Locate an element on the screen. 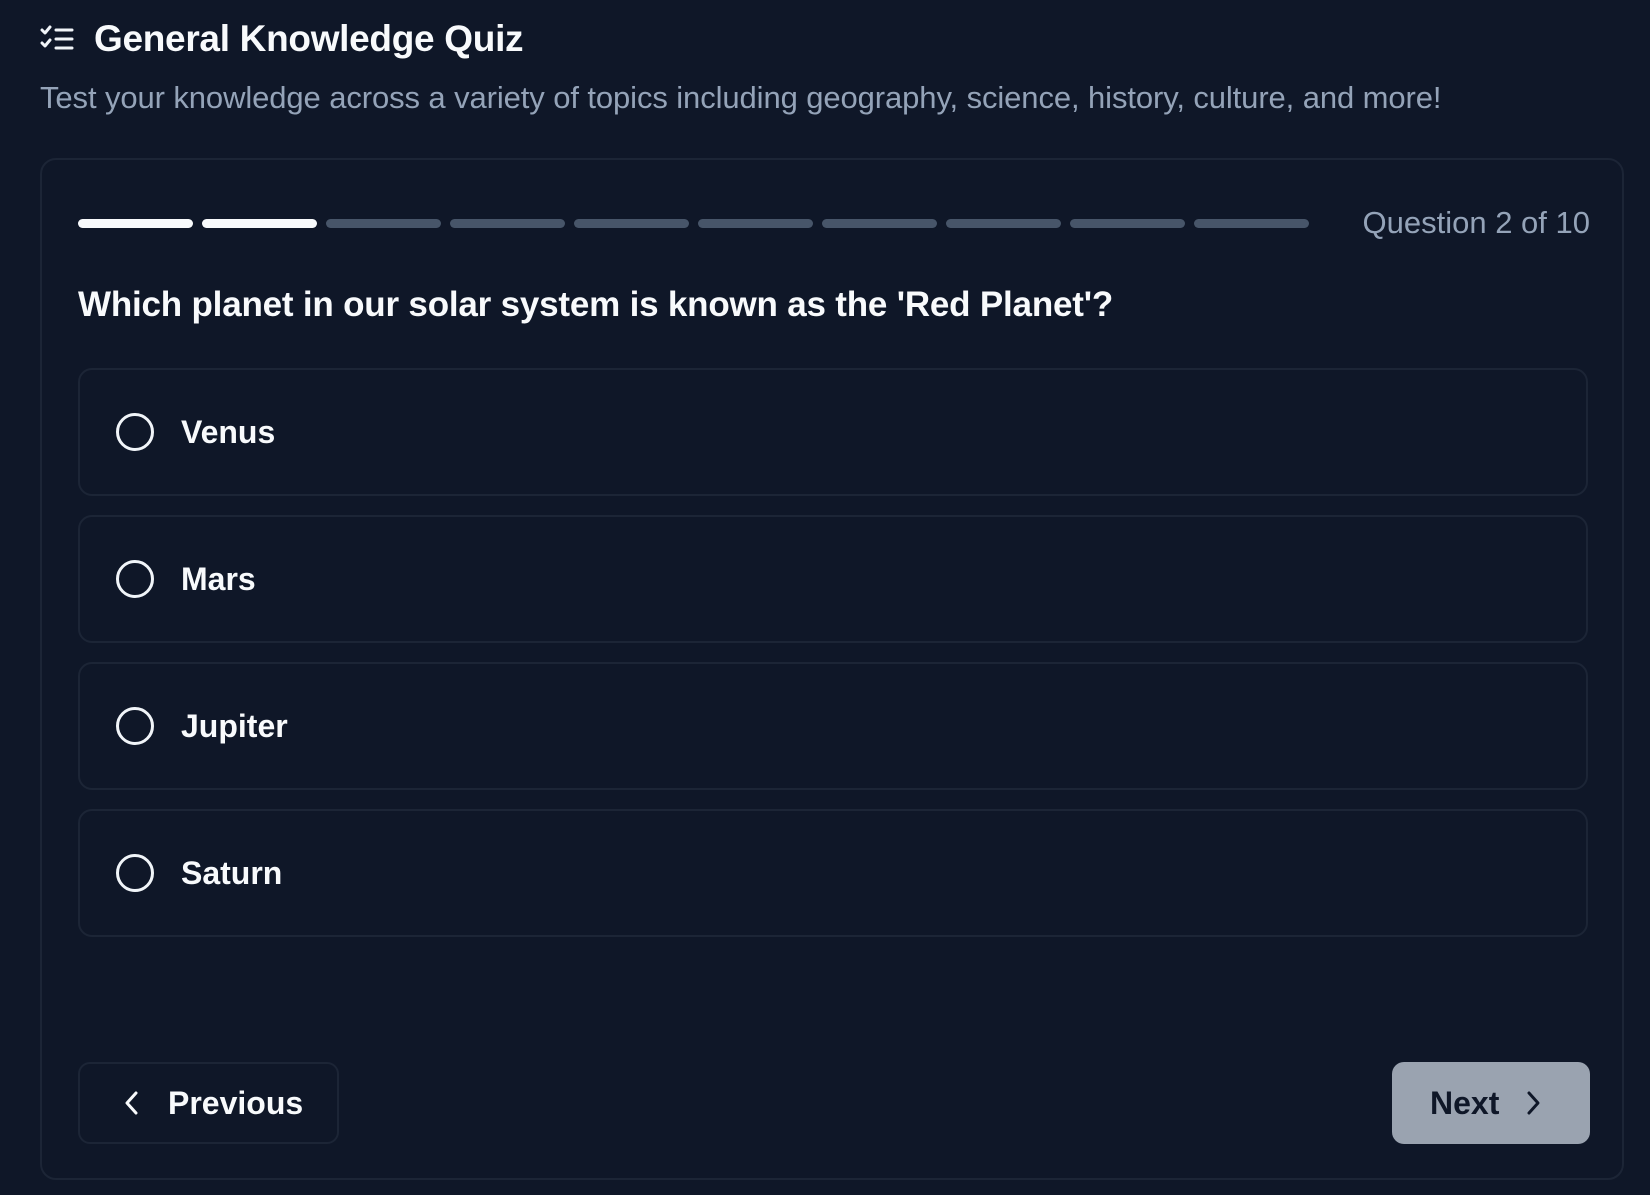  answer-option-label: Mars is located at coordinates (218, 578).